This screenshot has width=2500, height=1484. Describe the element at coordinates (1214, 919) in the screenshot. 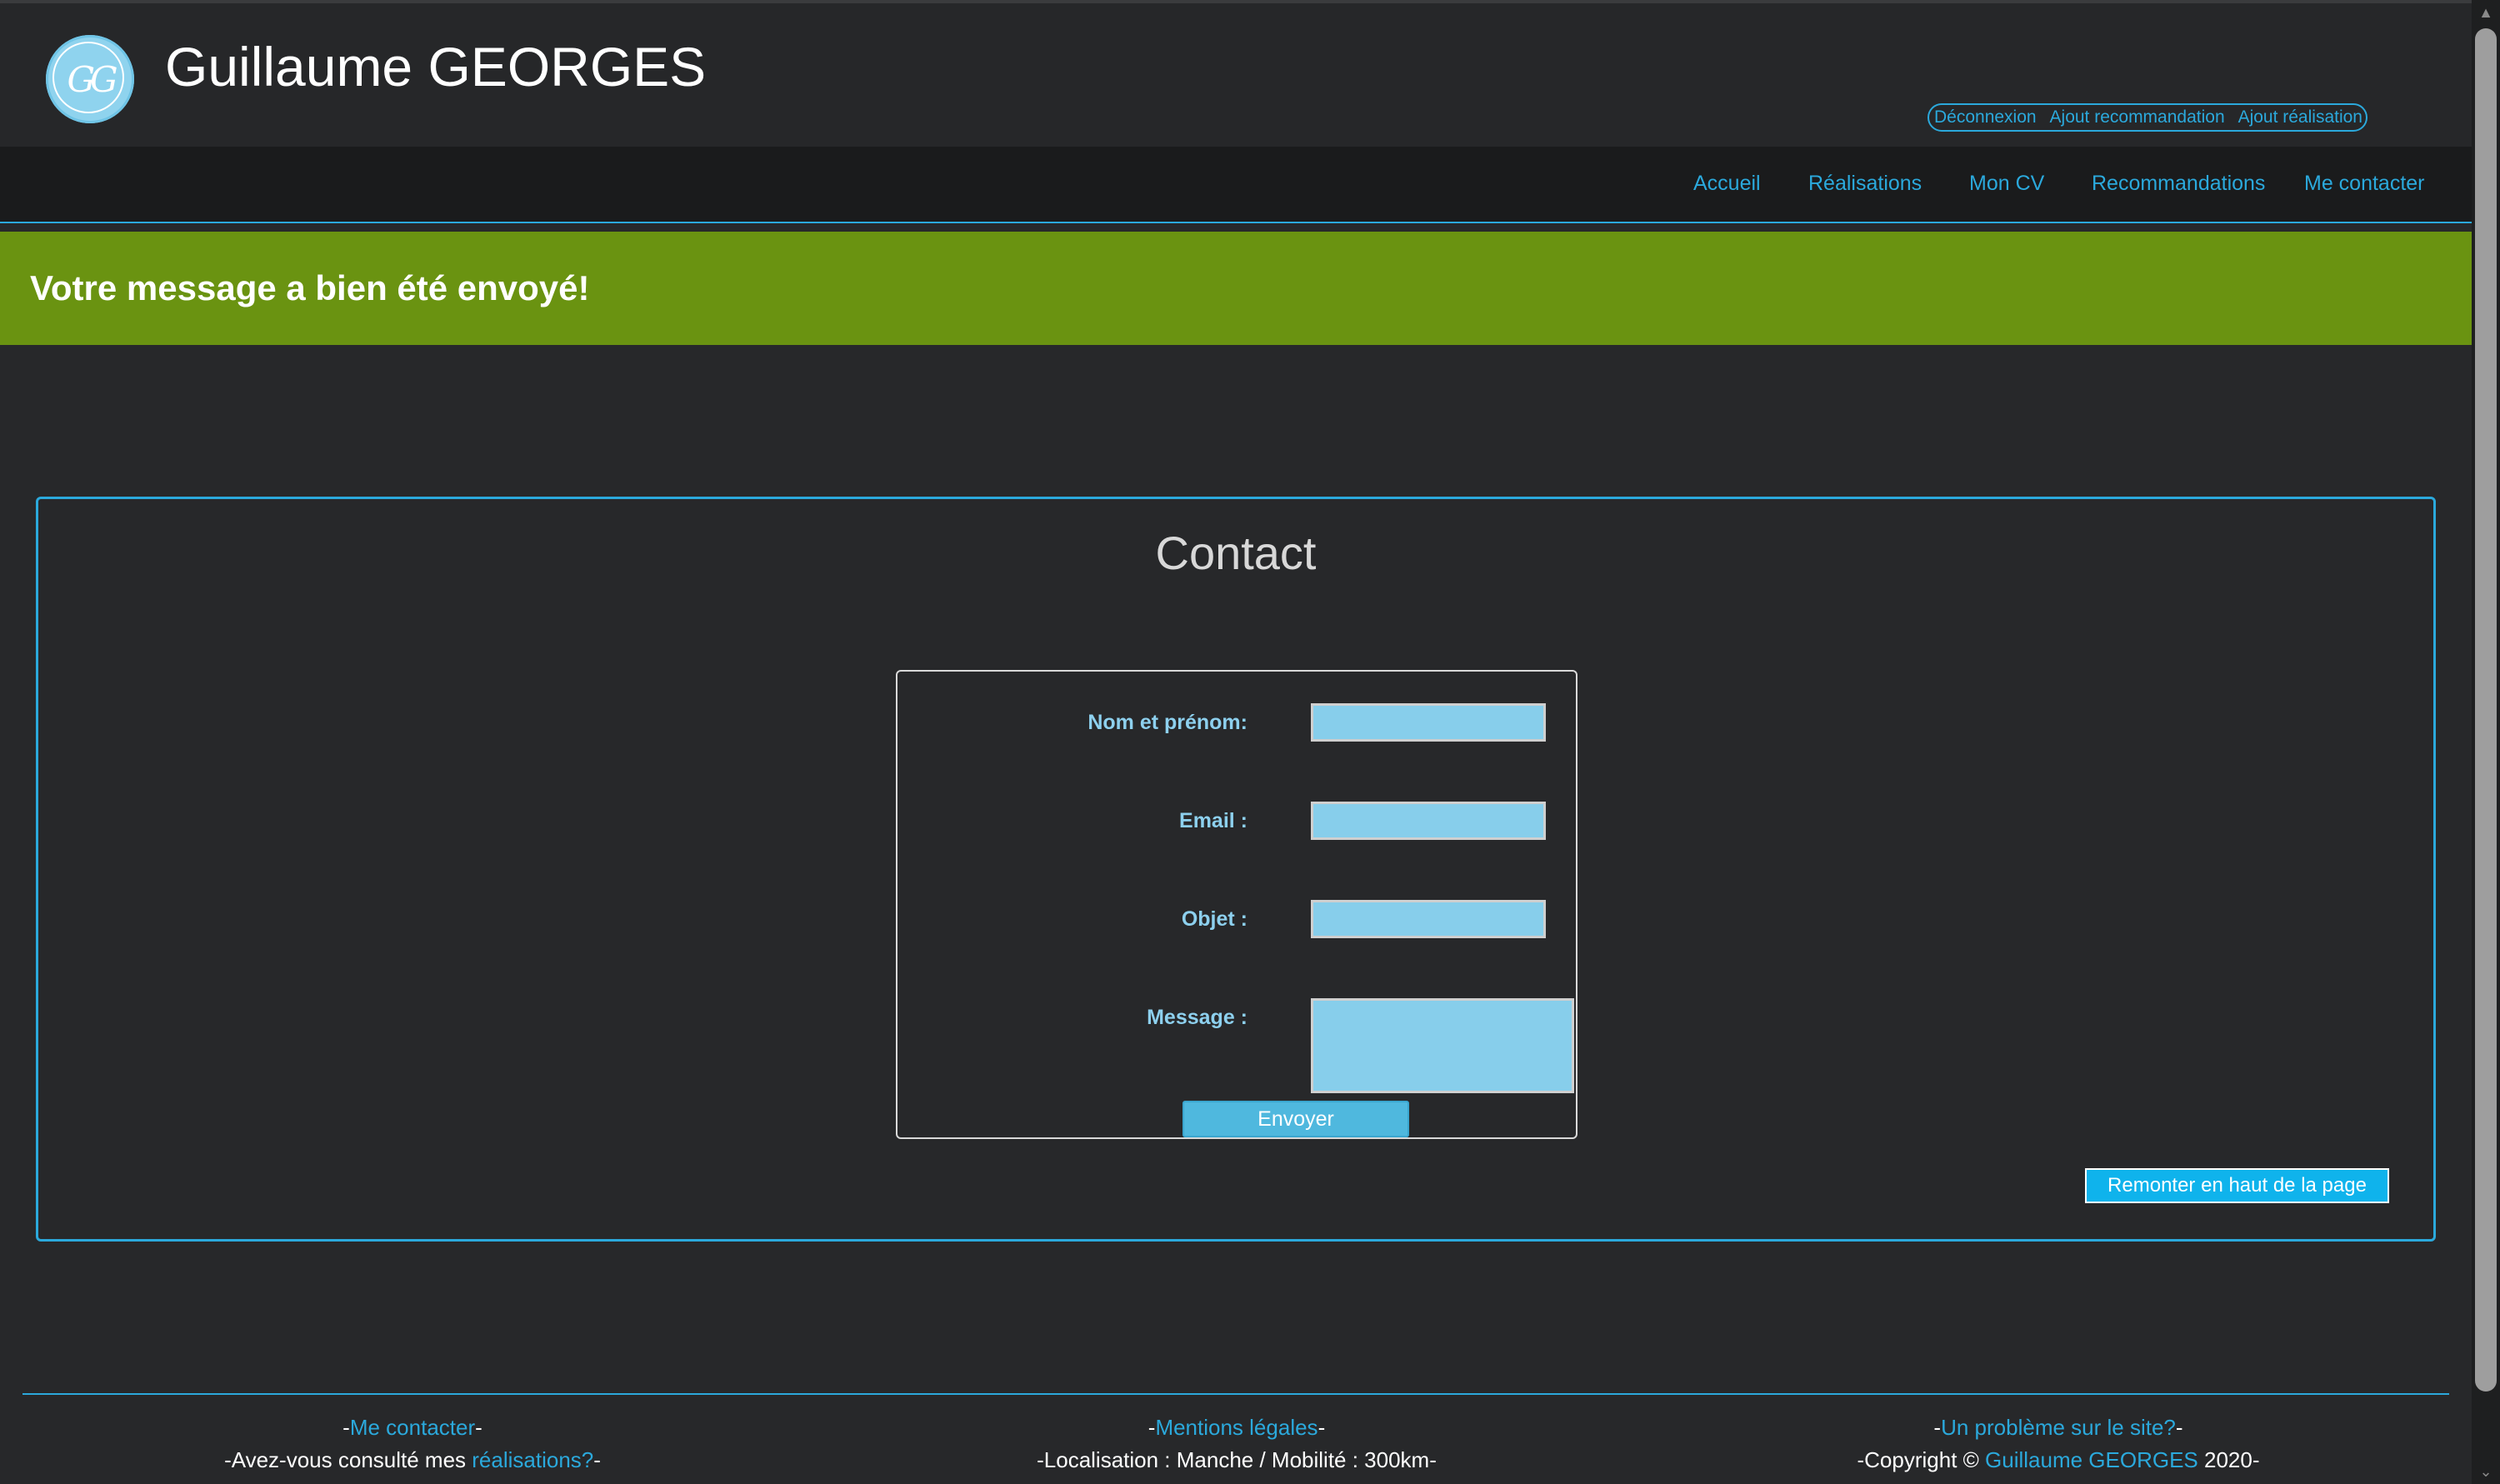

I see `subject-label: Objet :` at that location.